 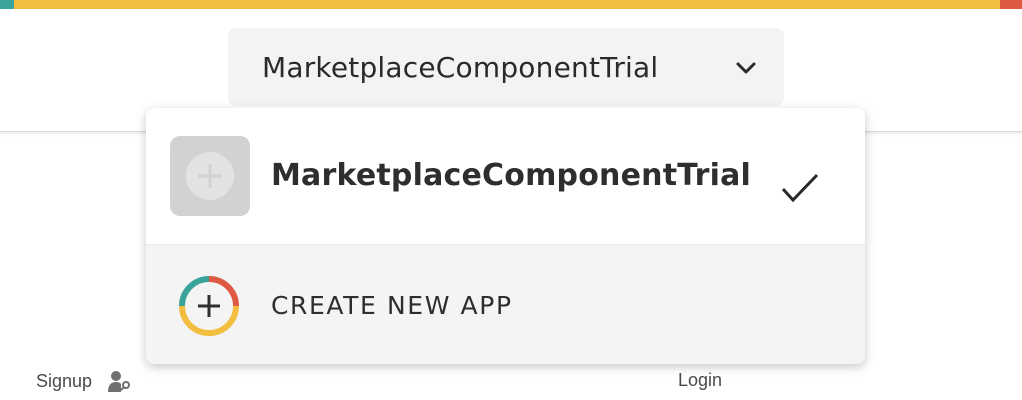 I want to click on check-icon, so click(x=800, y=188).